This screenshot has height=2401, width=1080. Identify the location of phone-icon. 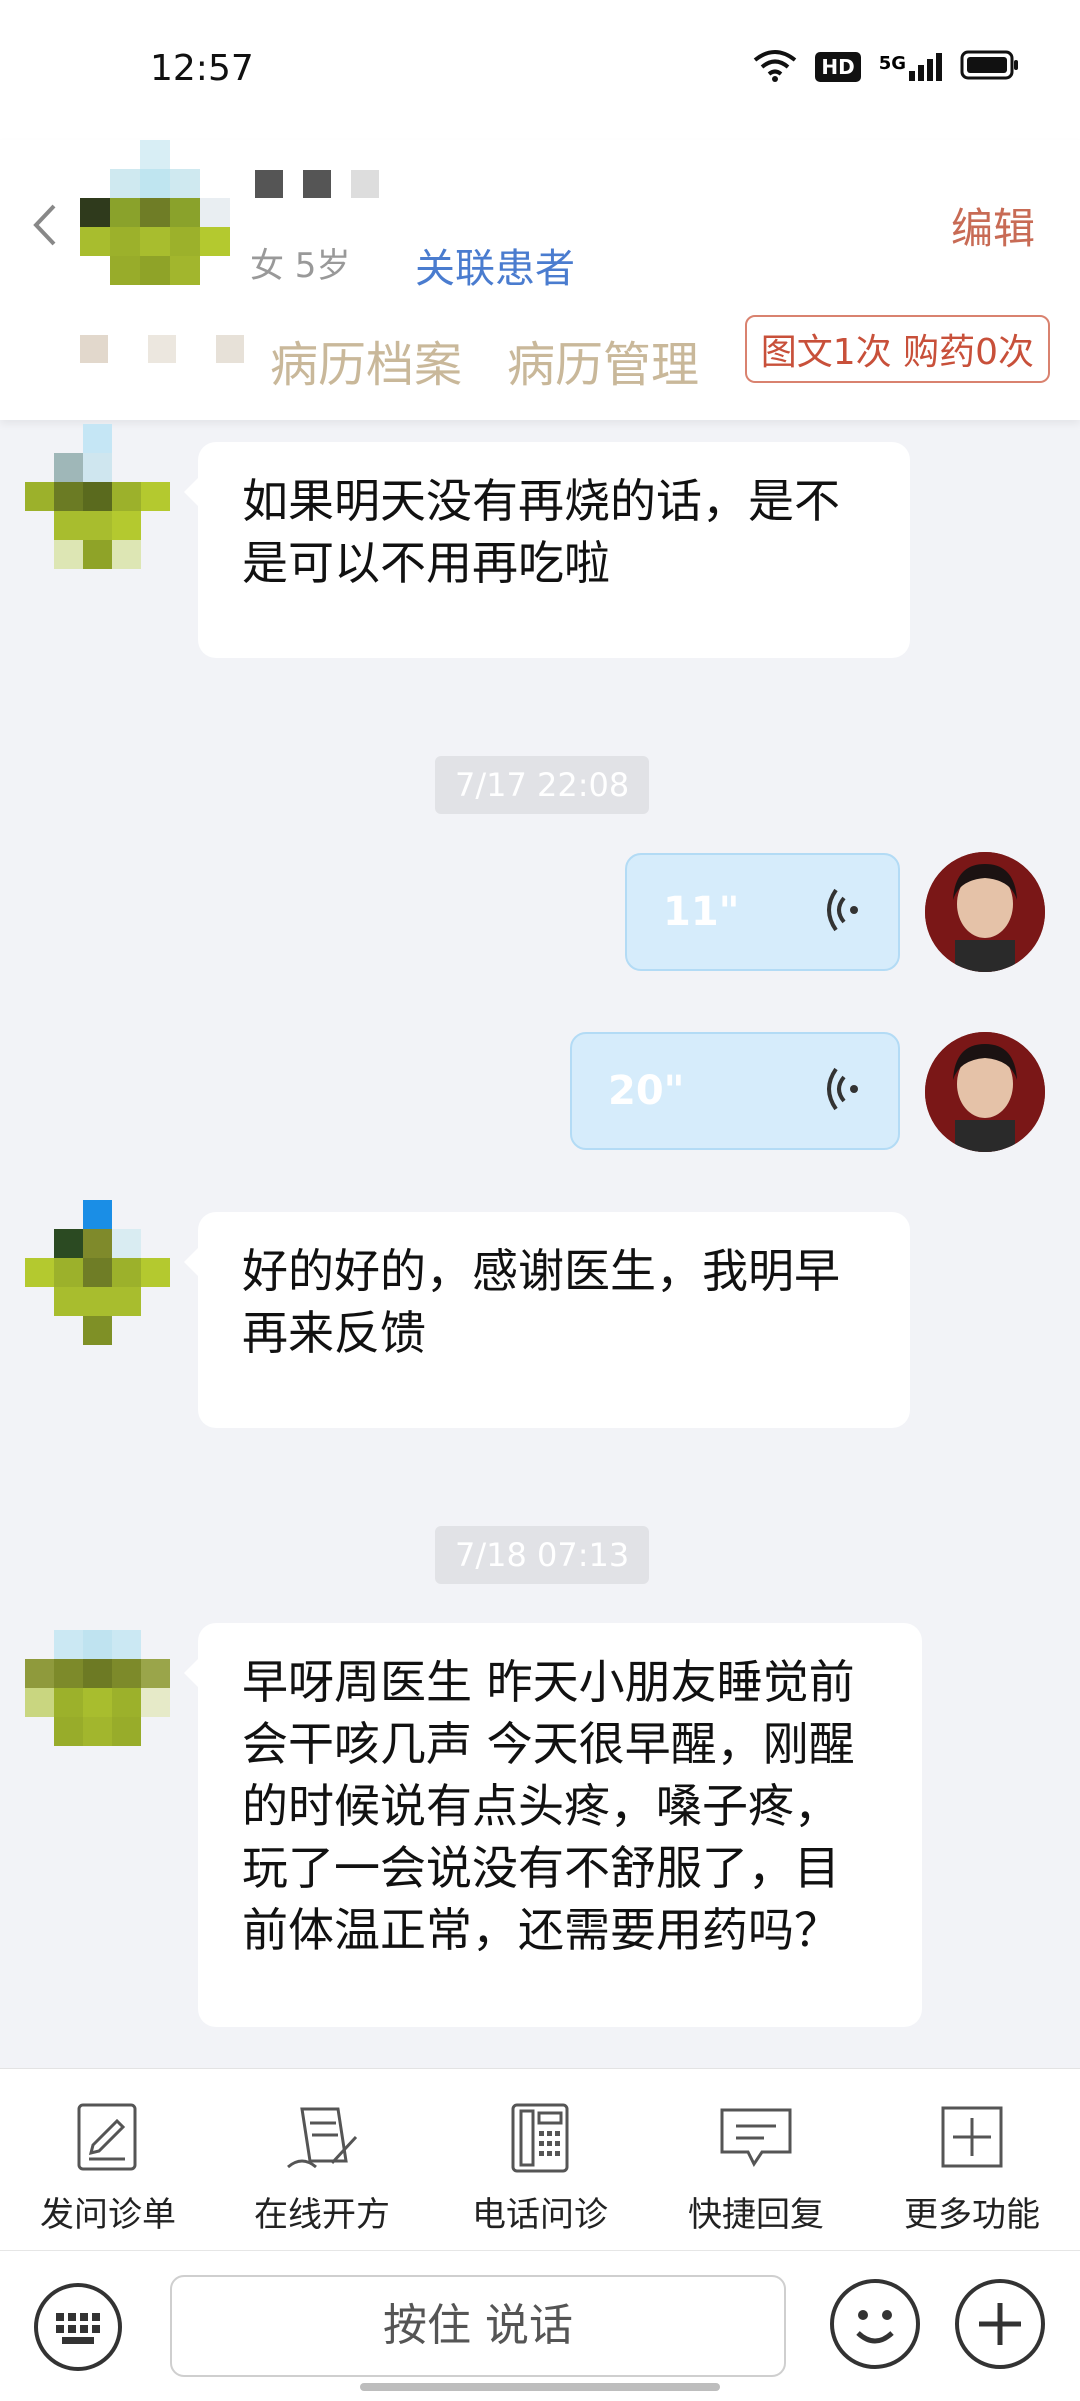
(540, 2137).